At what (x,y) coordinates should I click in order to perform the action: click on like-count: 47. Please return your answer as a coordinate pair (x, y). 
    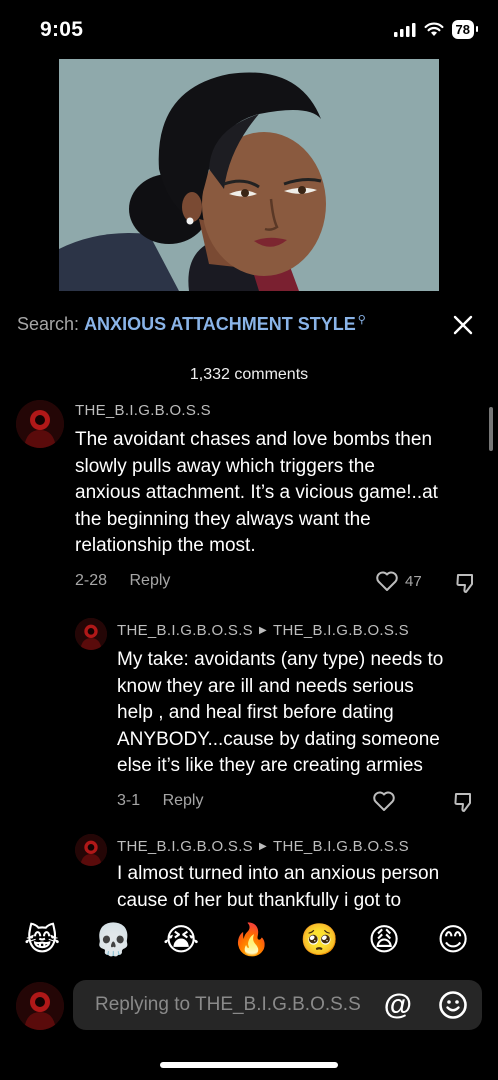
    Looking at the image, I should click on (413, 581).